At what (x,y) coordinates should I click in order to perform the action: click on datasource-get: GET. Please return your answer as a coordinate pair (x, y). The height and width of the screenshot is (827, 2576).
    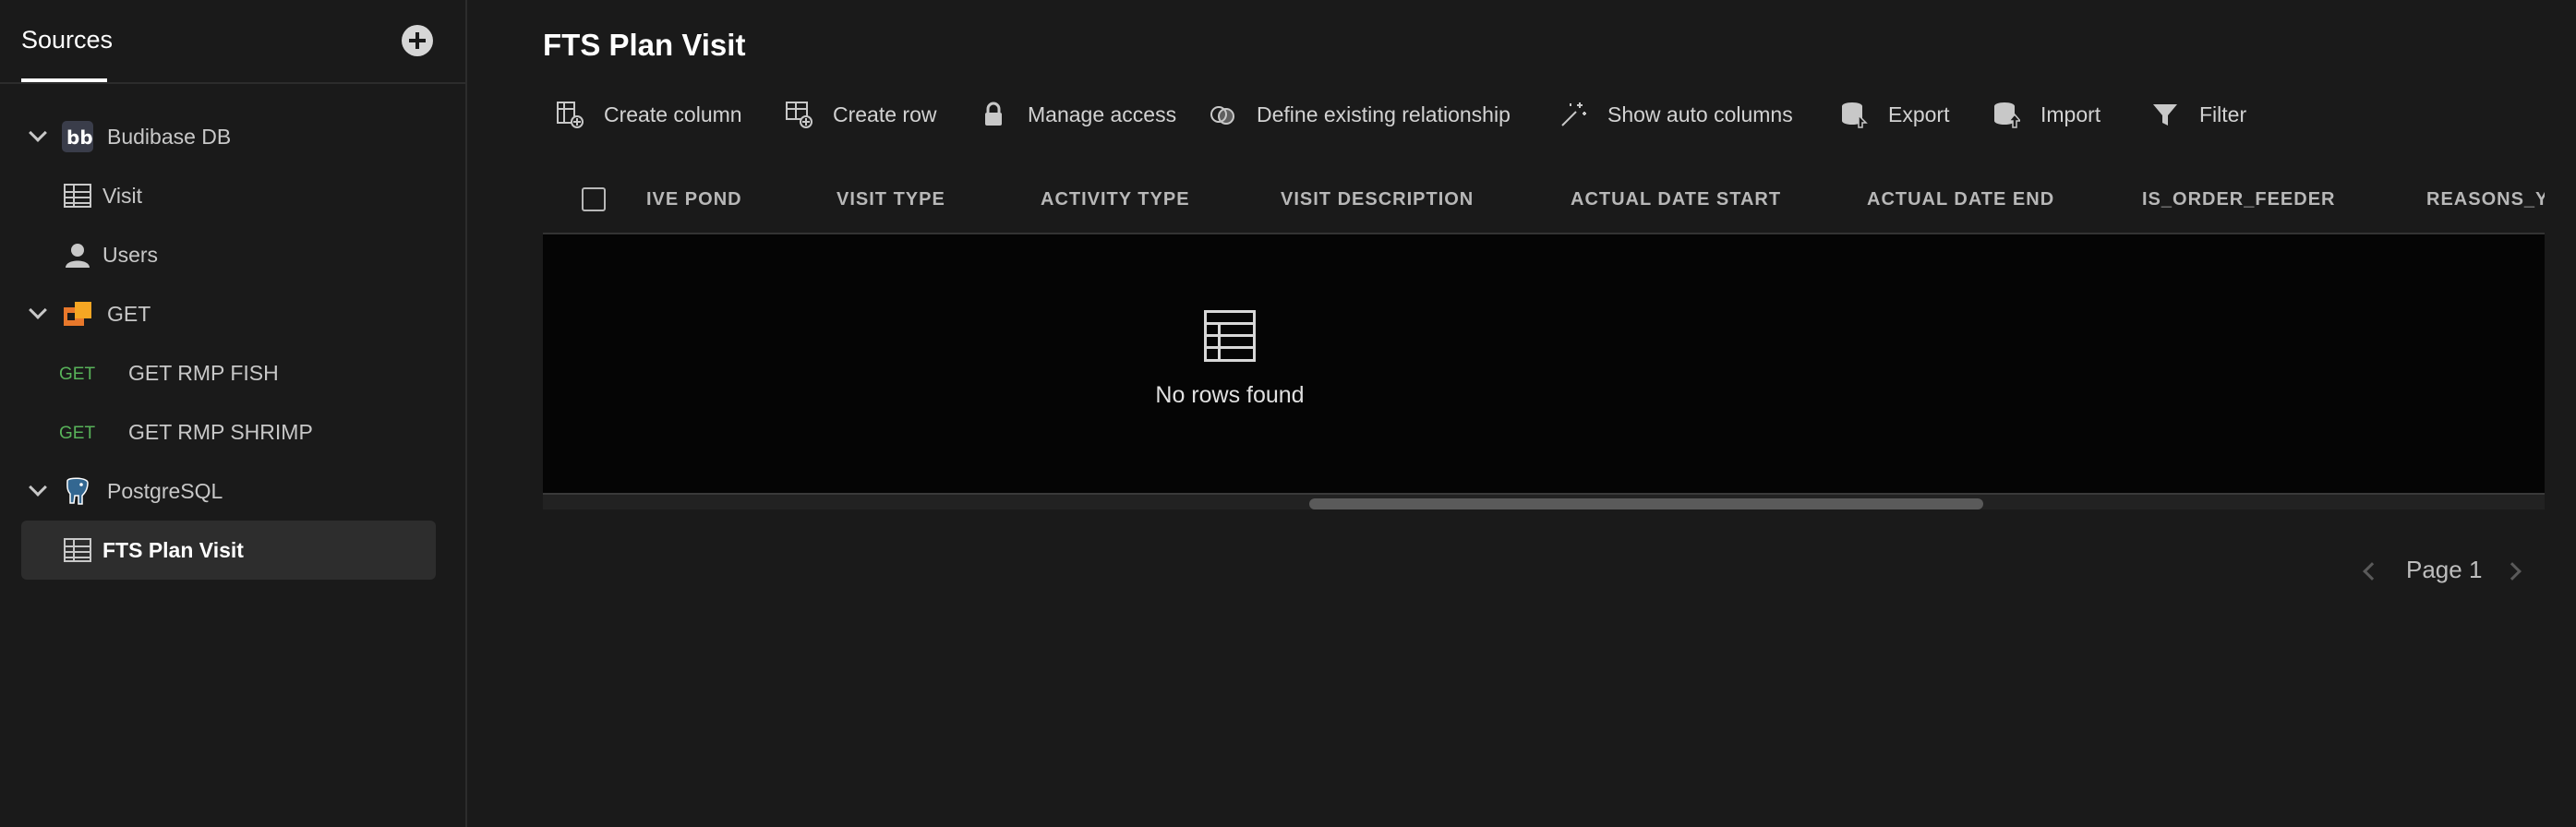
    Looking at the image, I should click on (233, 313).